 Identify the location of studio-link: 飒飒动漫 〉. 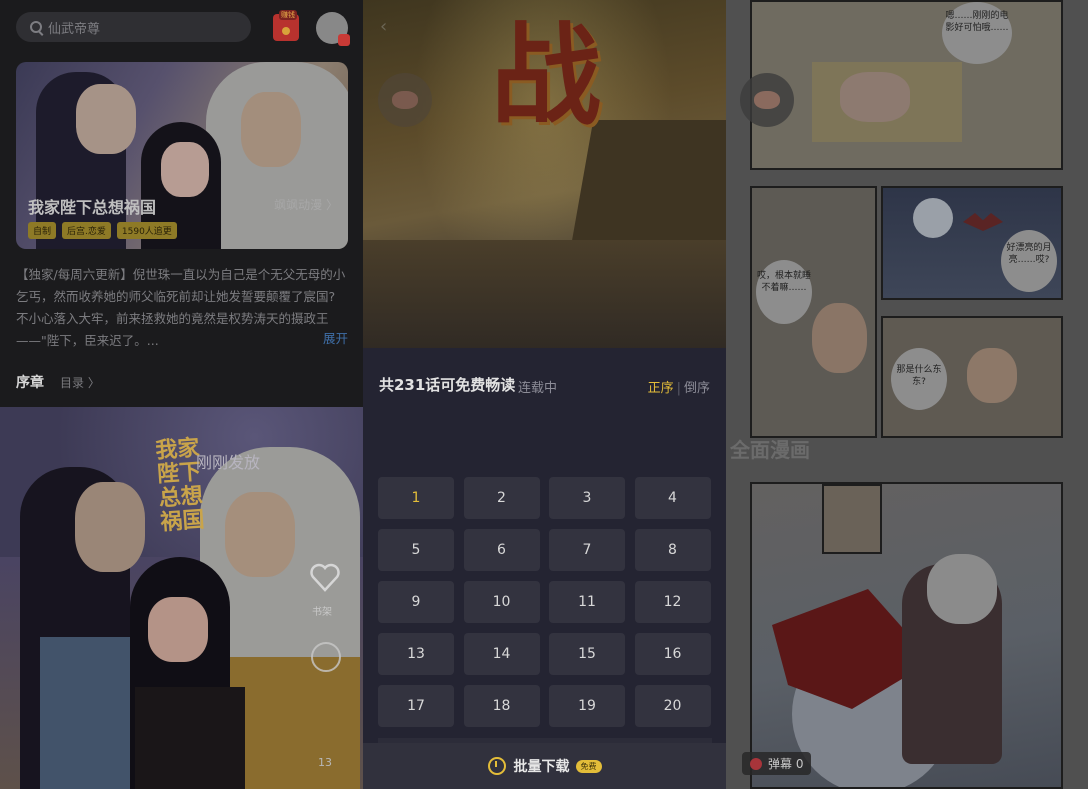
(306, 204).